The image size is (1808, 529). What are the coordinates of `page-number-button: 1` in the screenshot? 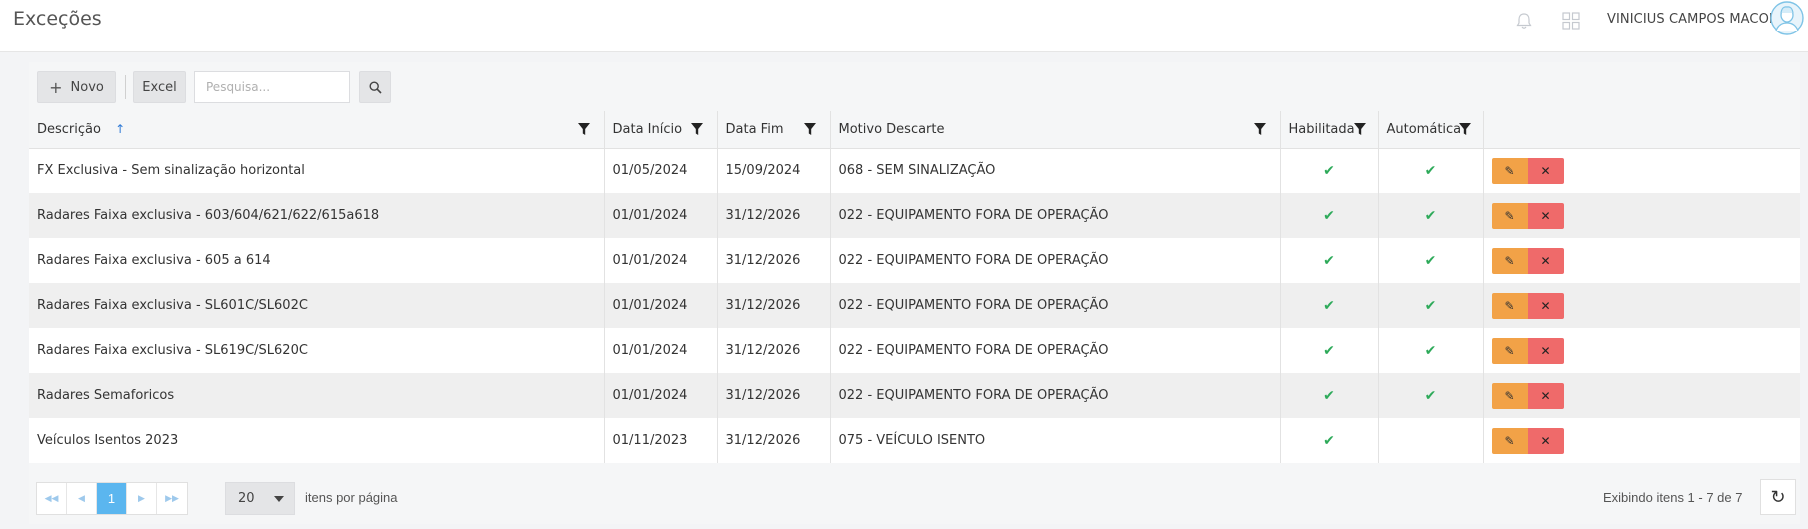 It's located at (112, 498).